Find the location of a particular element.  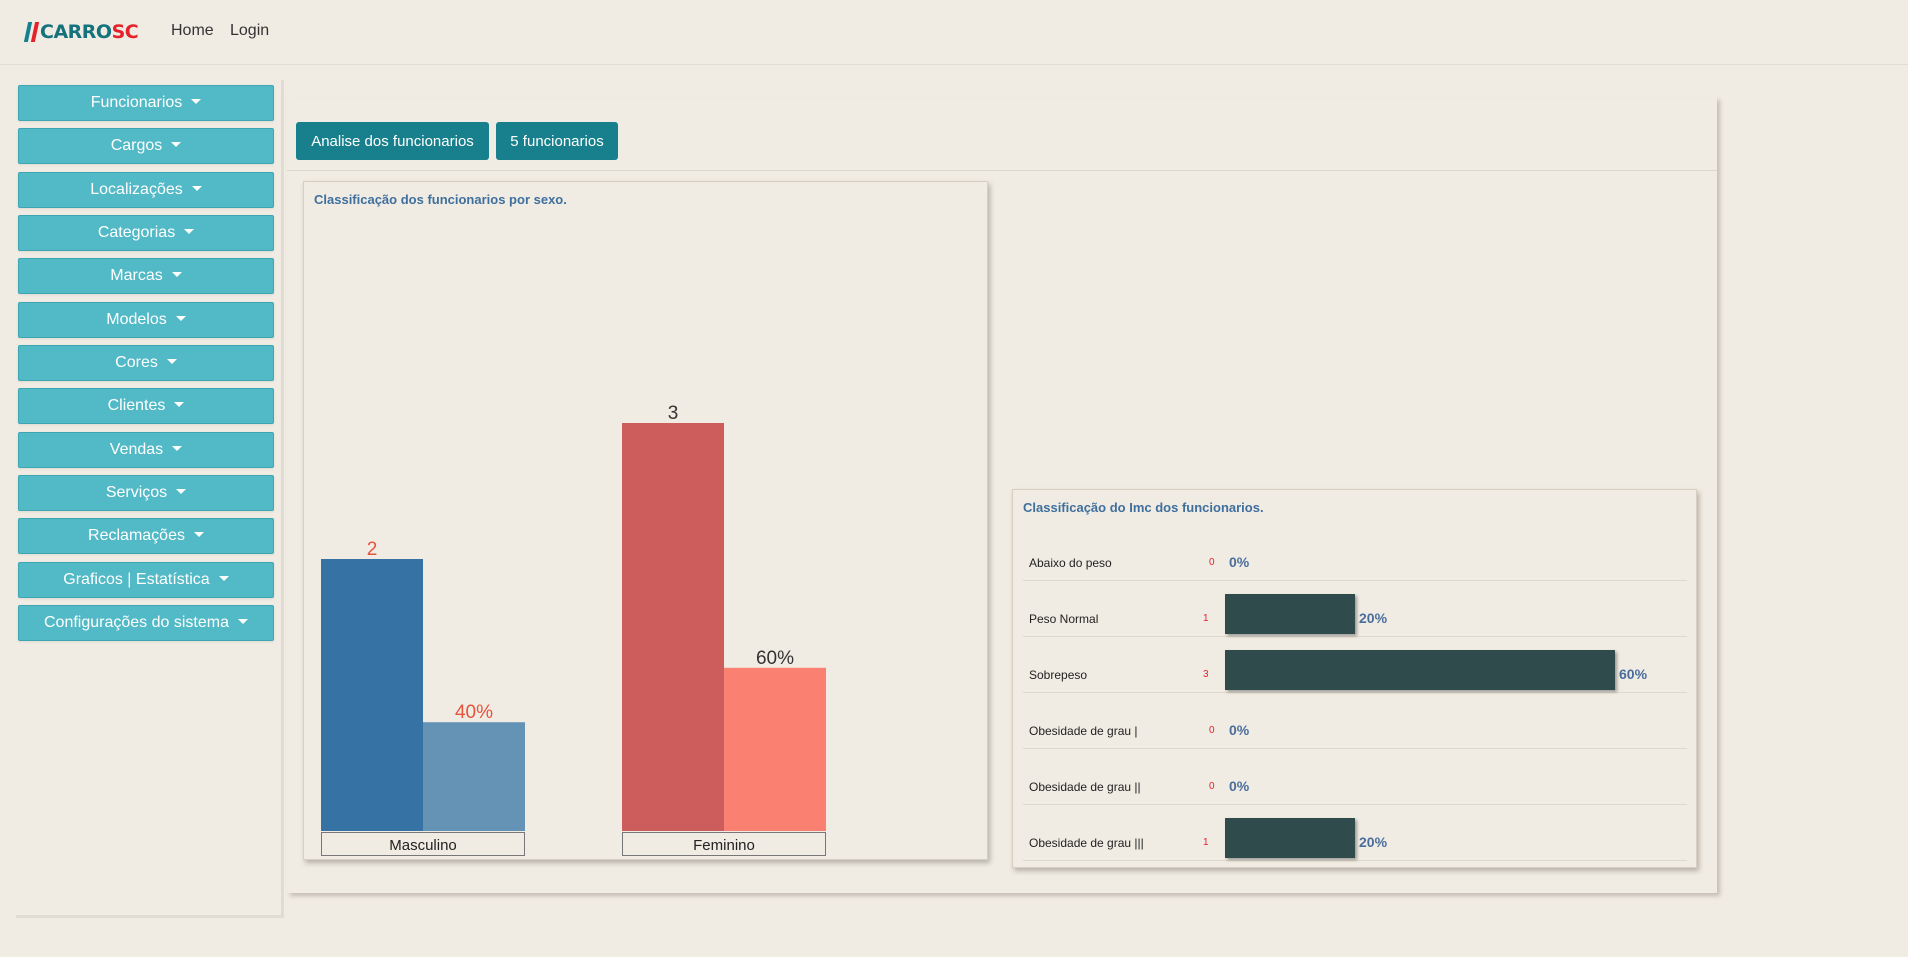

sidebar-item-label: Clientes is located at coordinates (136, 405).